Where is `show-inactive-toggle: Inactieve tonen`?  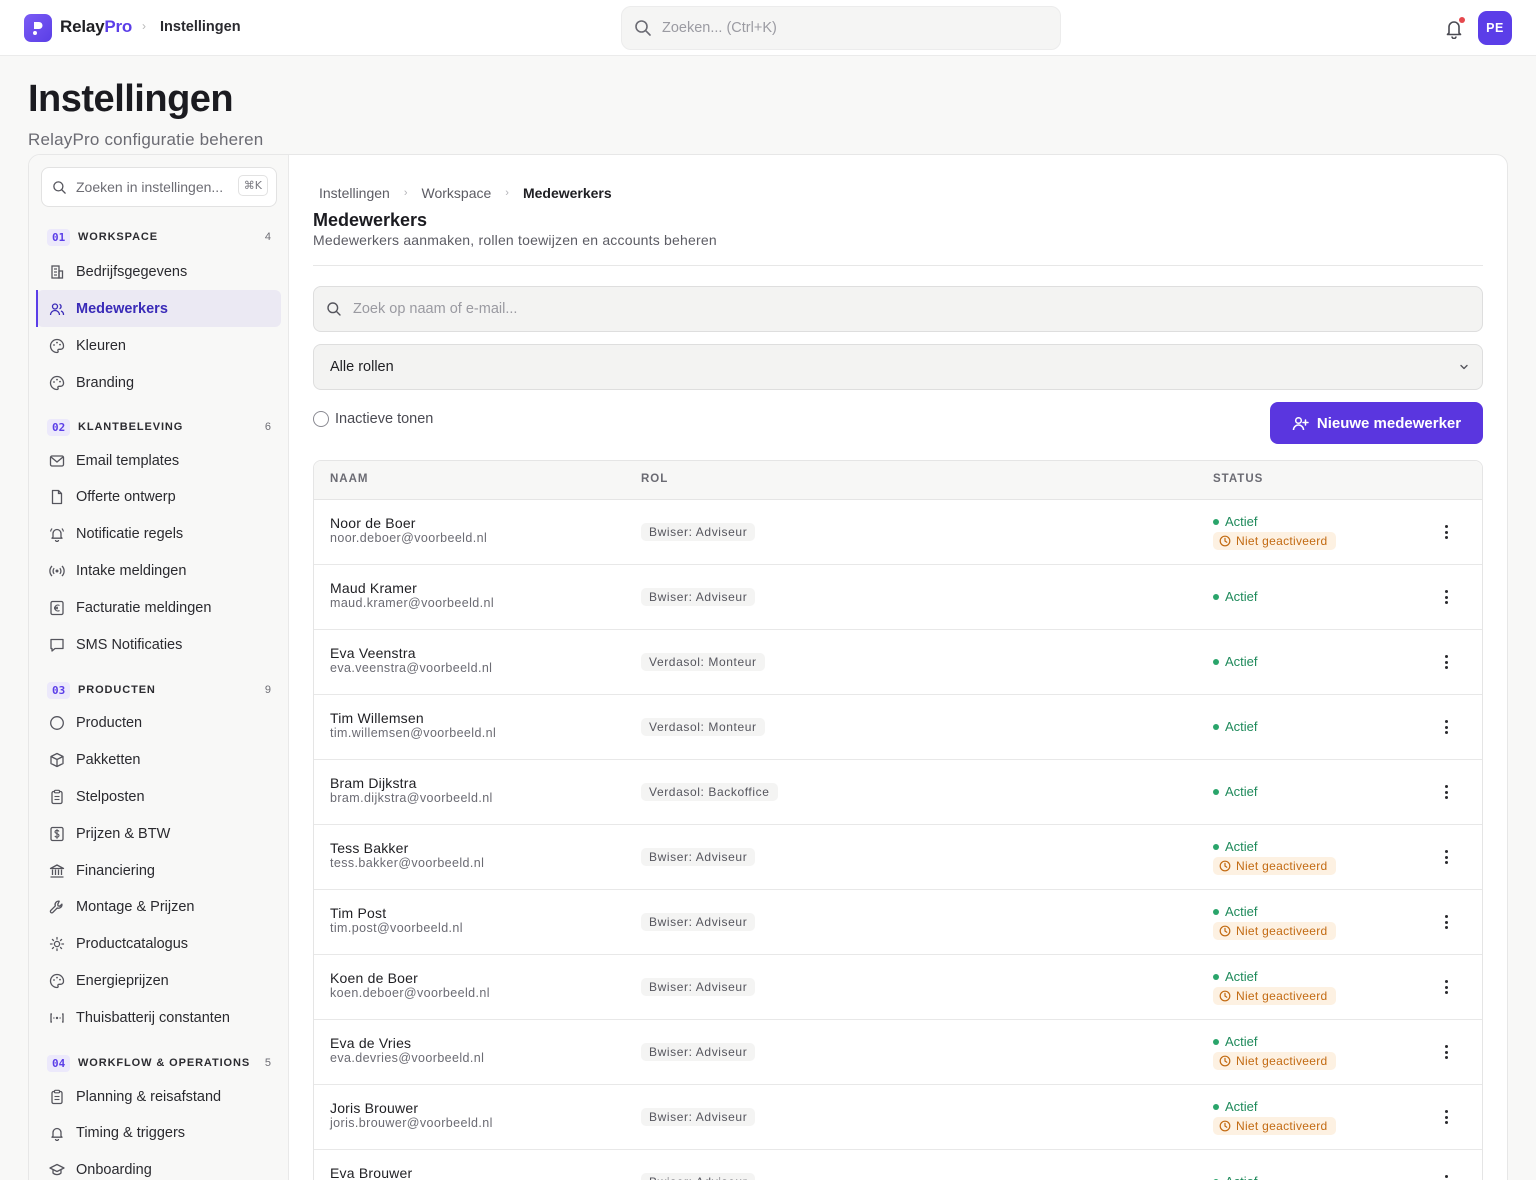 show-inactive-toggle: Inactieve tonen is located at coordinates (373, 419).